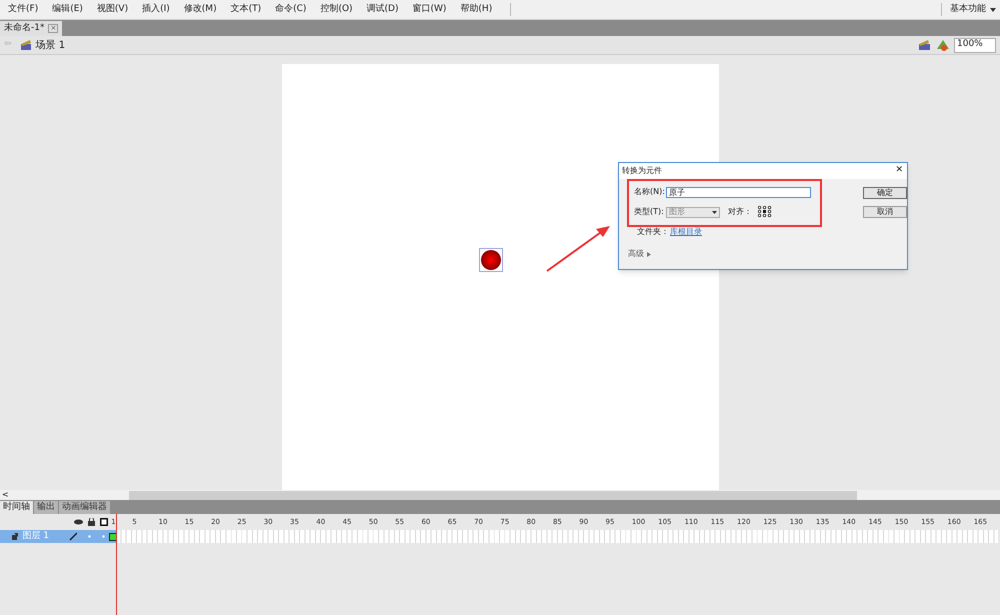 This screenshot has width=1000, height=615. I want to click on menu-item: 修改(M), so click(200, 9).